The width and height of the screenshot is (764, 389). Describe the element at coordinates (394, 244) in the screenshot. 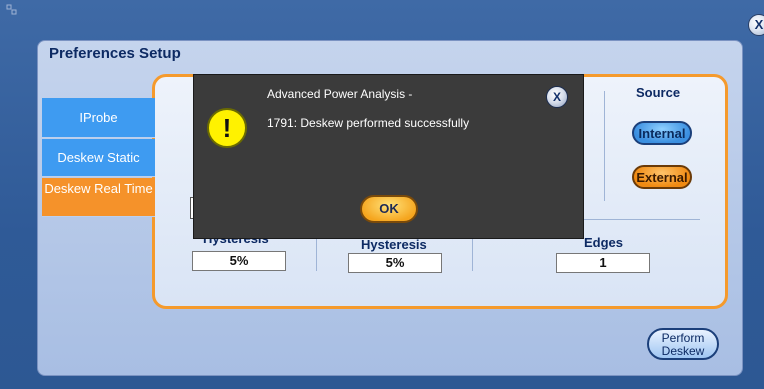

I see `hysteresis-label: Hysteresis` at that location.